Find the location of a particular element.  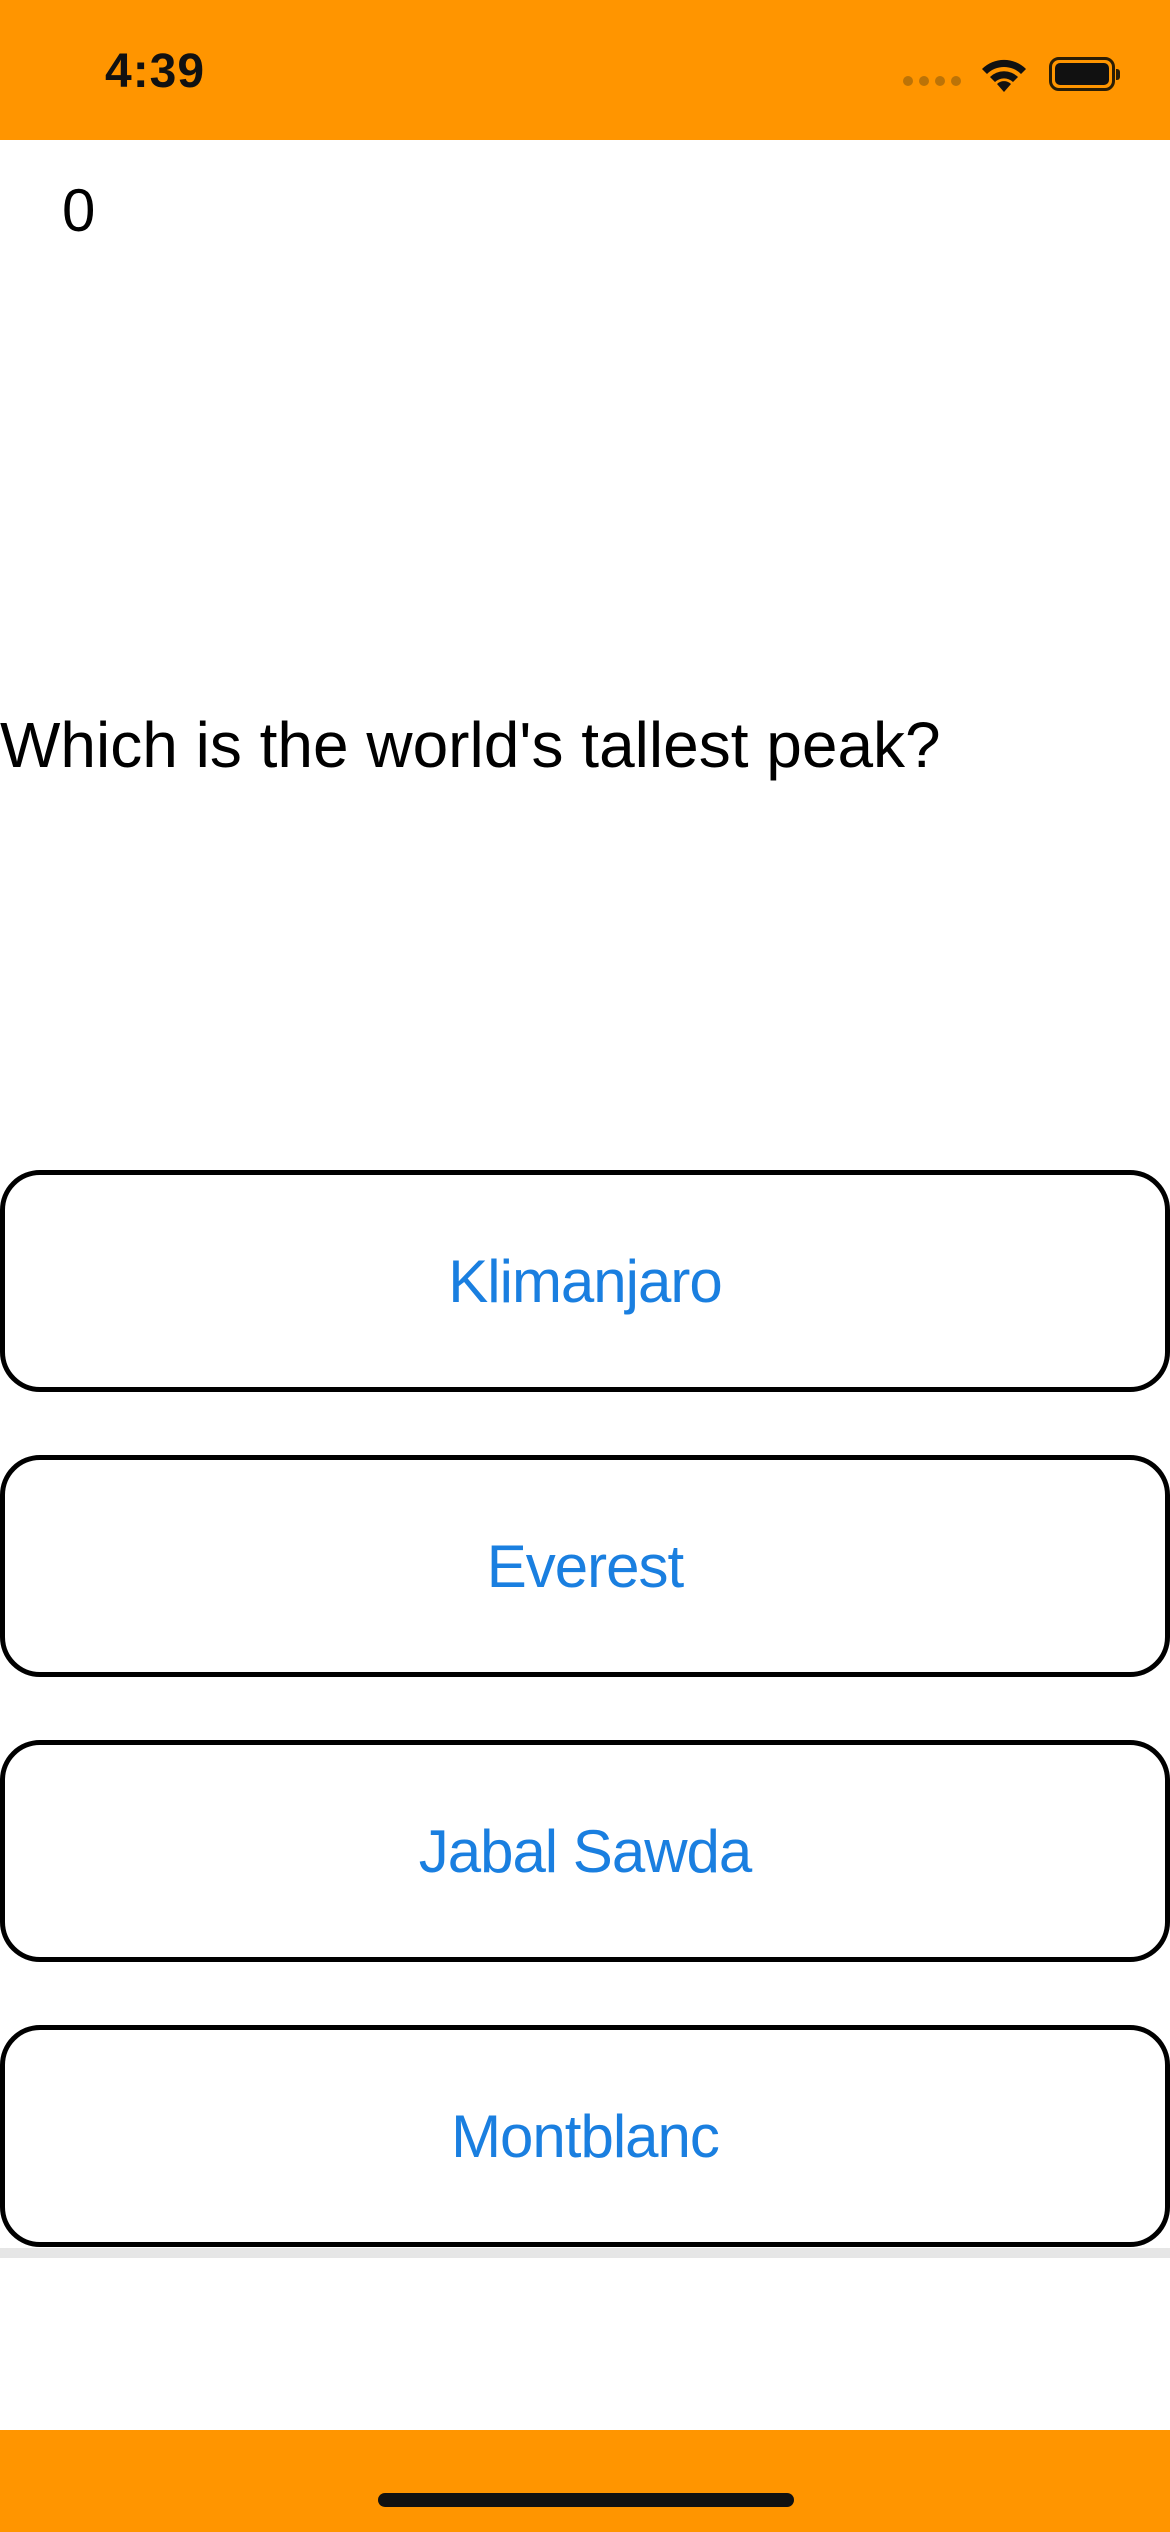

answer-button-klimanjaro: Klimanjaro is located at coordinates (585, 1281).